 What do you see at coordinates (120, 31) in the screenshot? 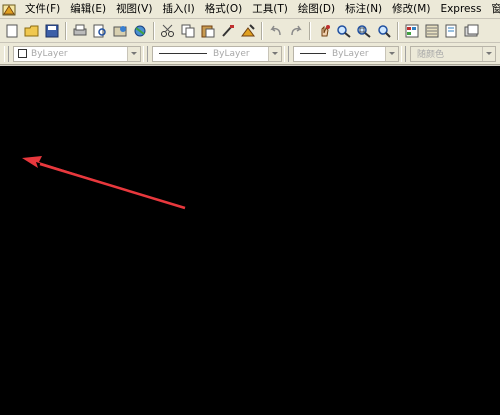
I see `publish-icon` at bounding box center [120, 31].